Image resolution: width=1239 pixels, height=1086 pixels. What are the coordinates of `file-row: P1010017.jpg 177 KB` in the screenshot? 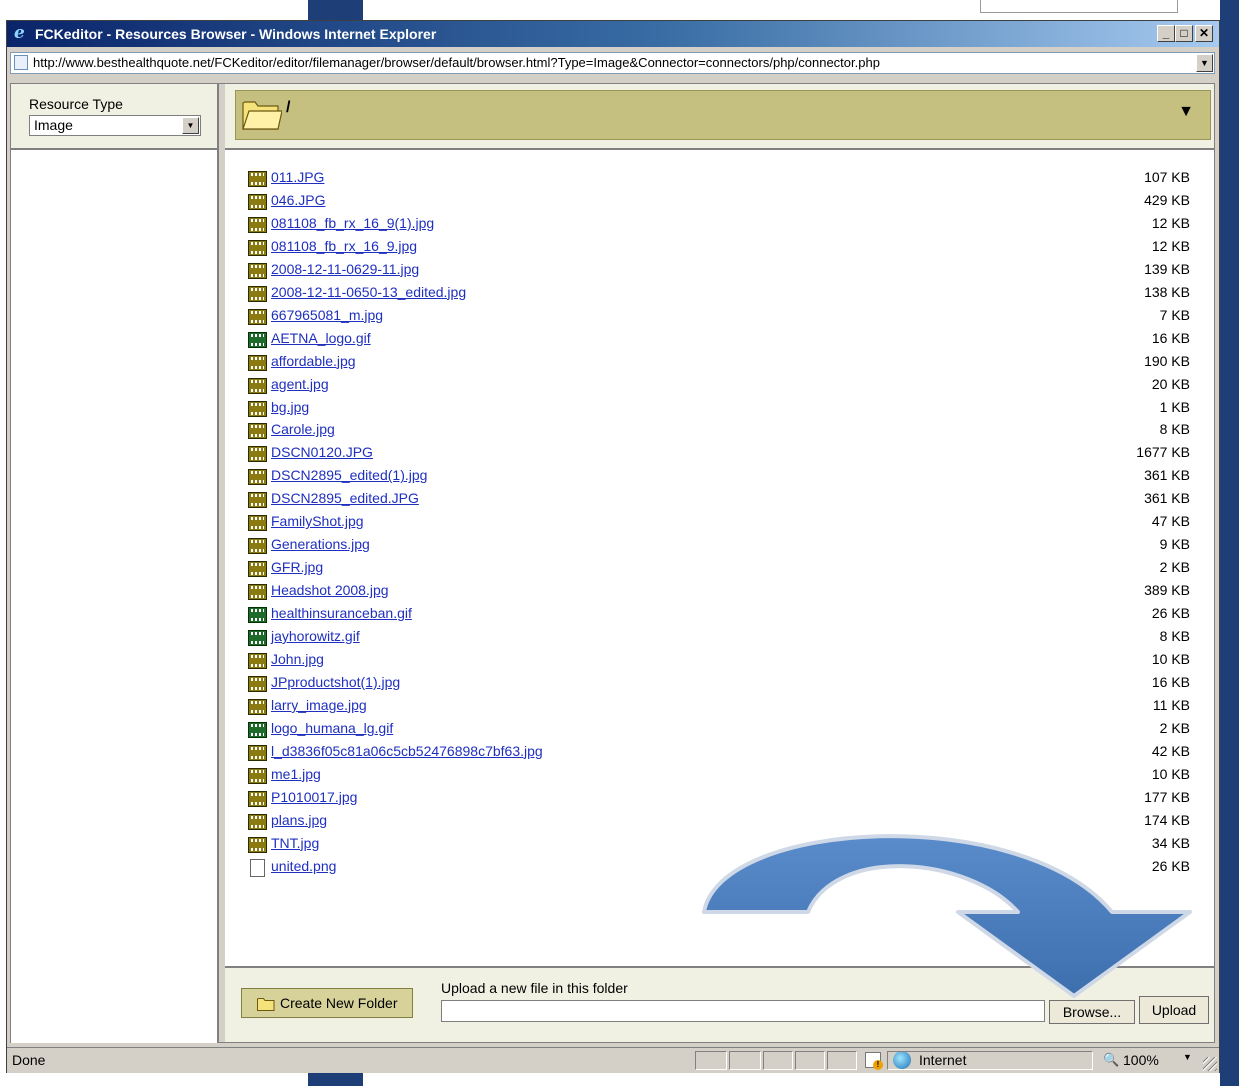 It's located at (719, 797).